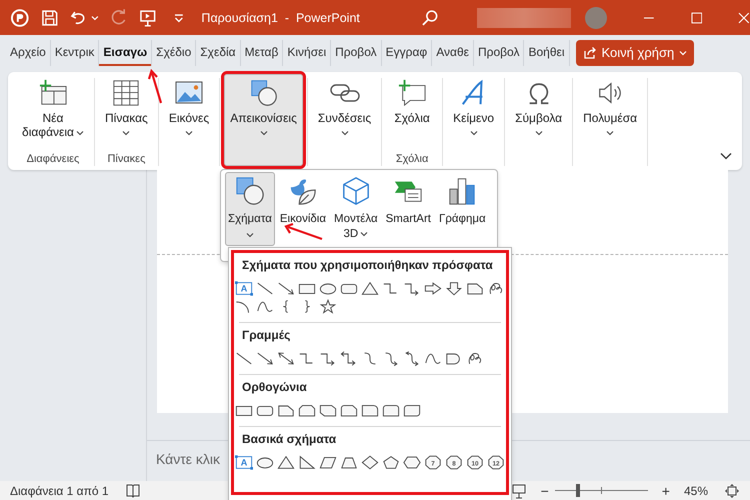  Describe the element at coordinates (355, 191) in the screenshot. I see `cube-icon` at that location.